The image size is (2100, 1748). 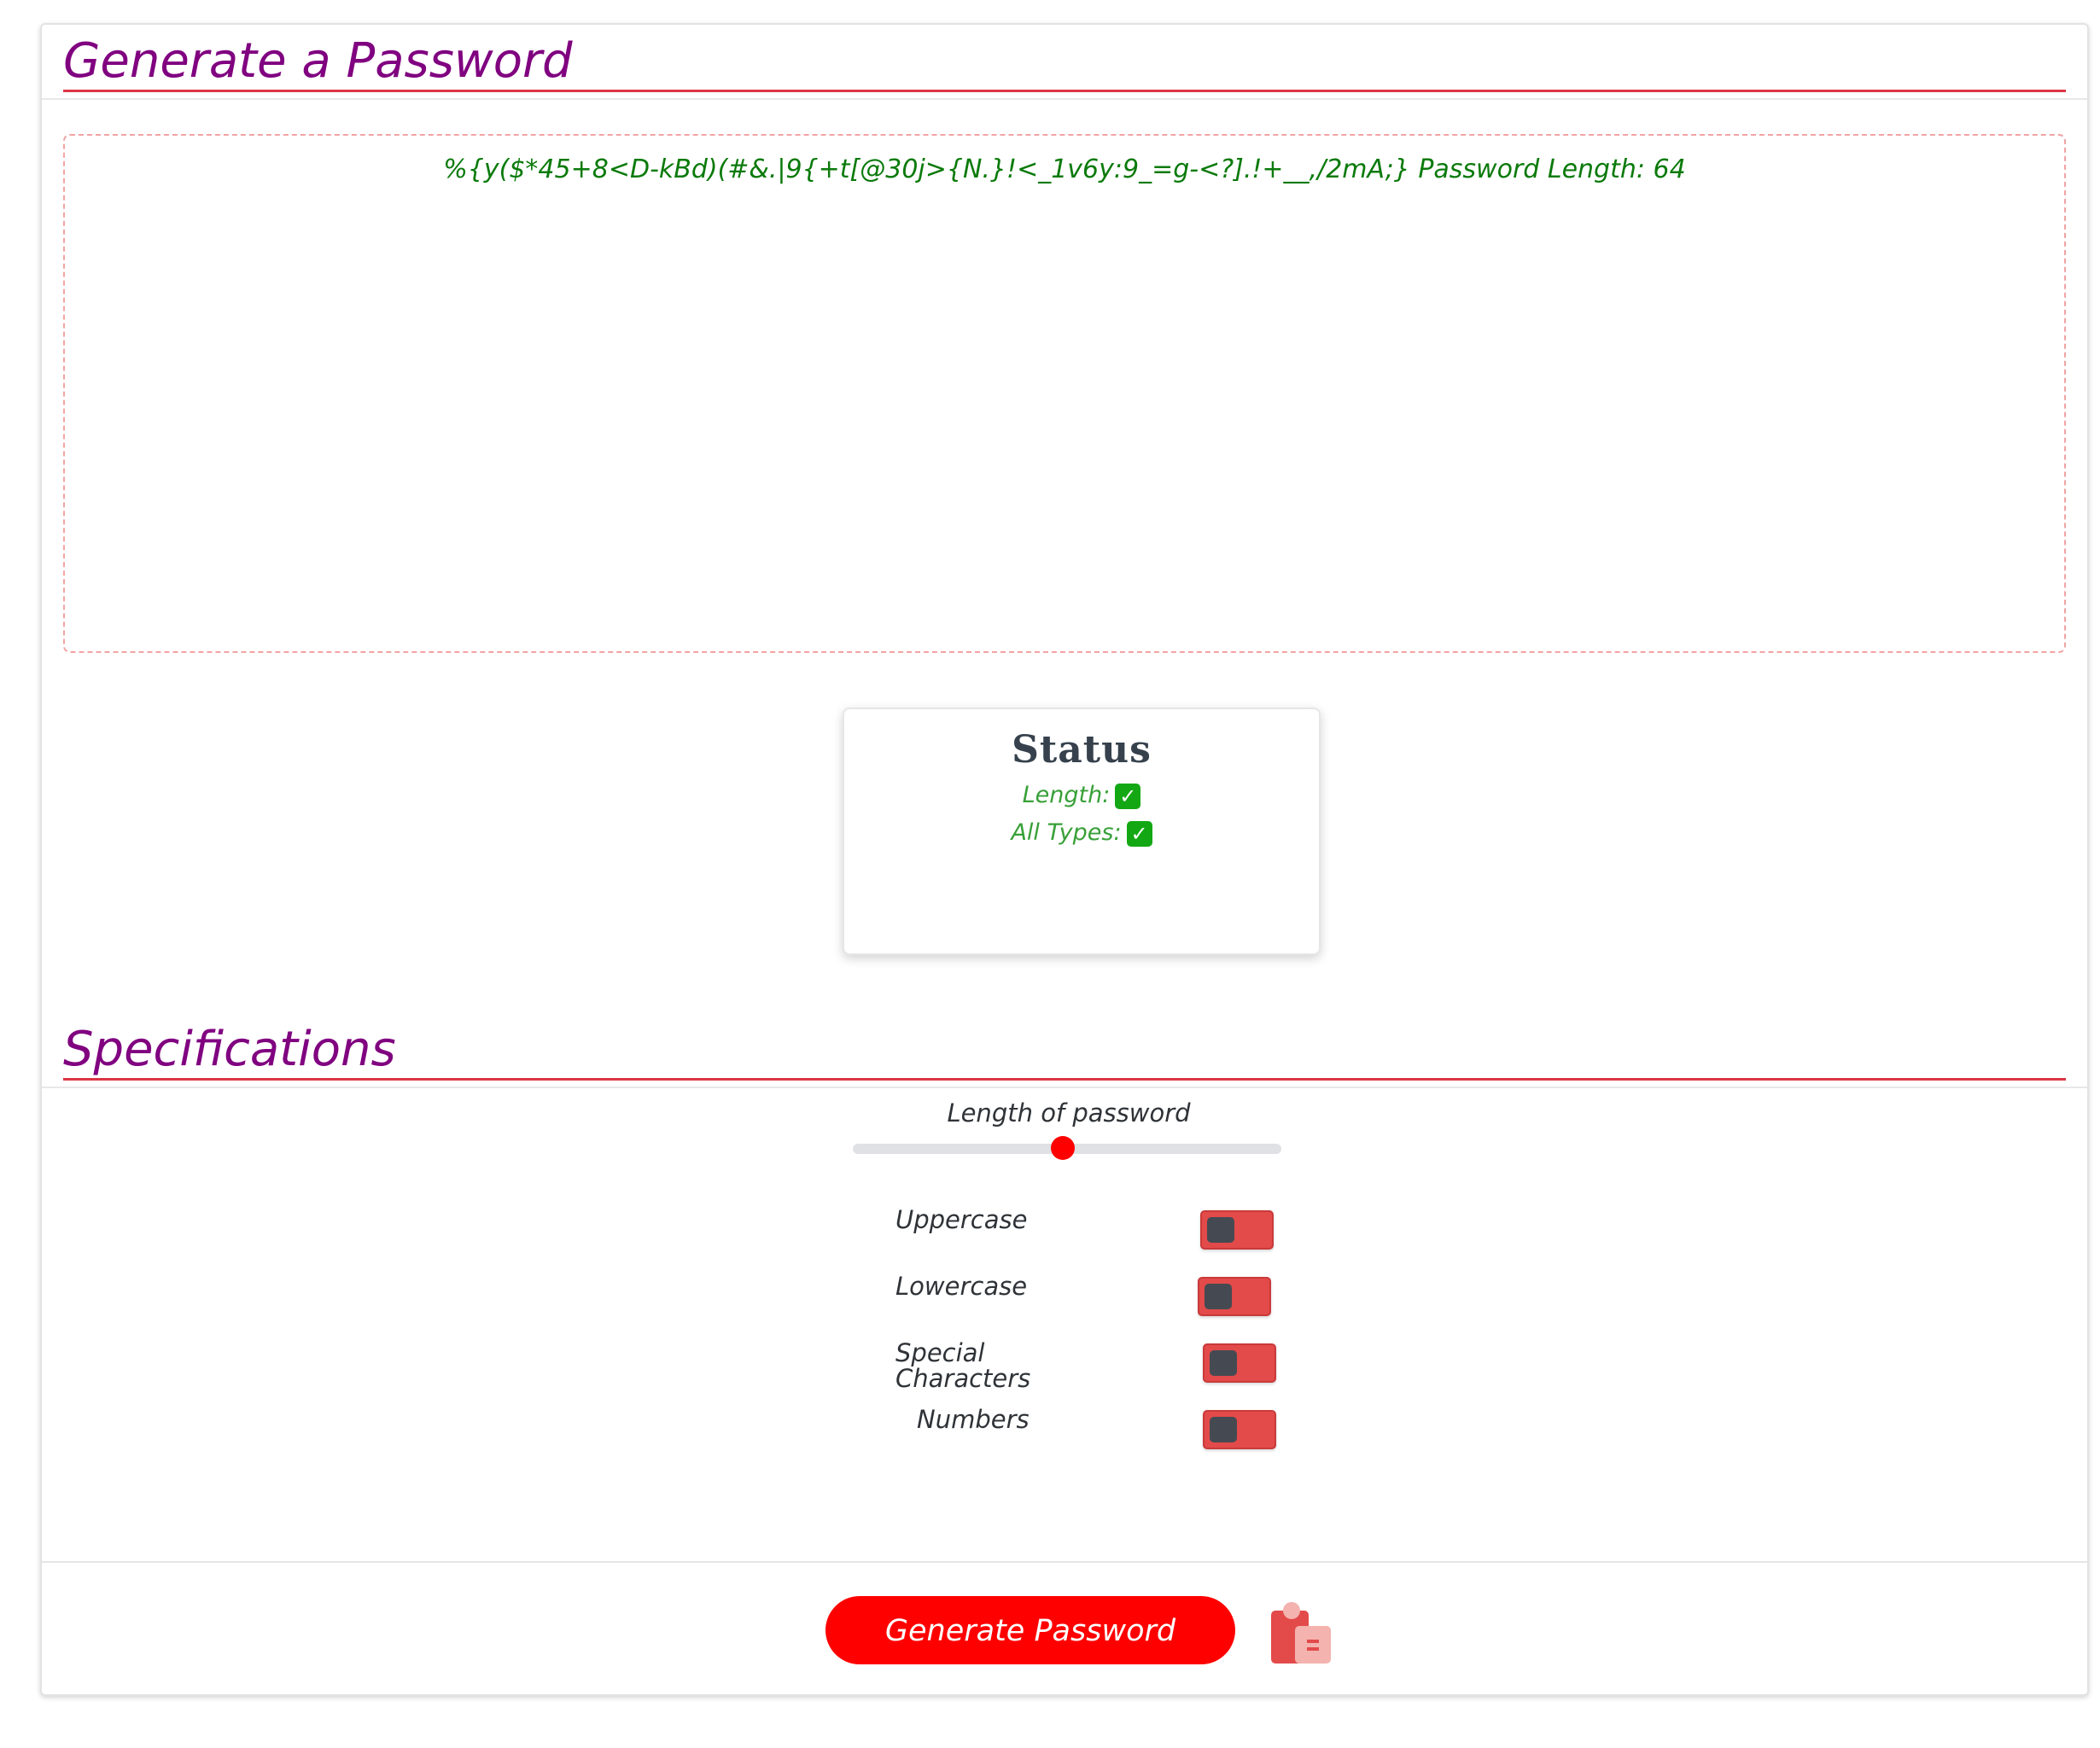 I want to click on status-length-row: Length: ✓, so click(x=1081, y=795).